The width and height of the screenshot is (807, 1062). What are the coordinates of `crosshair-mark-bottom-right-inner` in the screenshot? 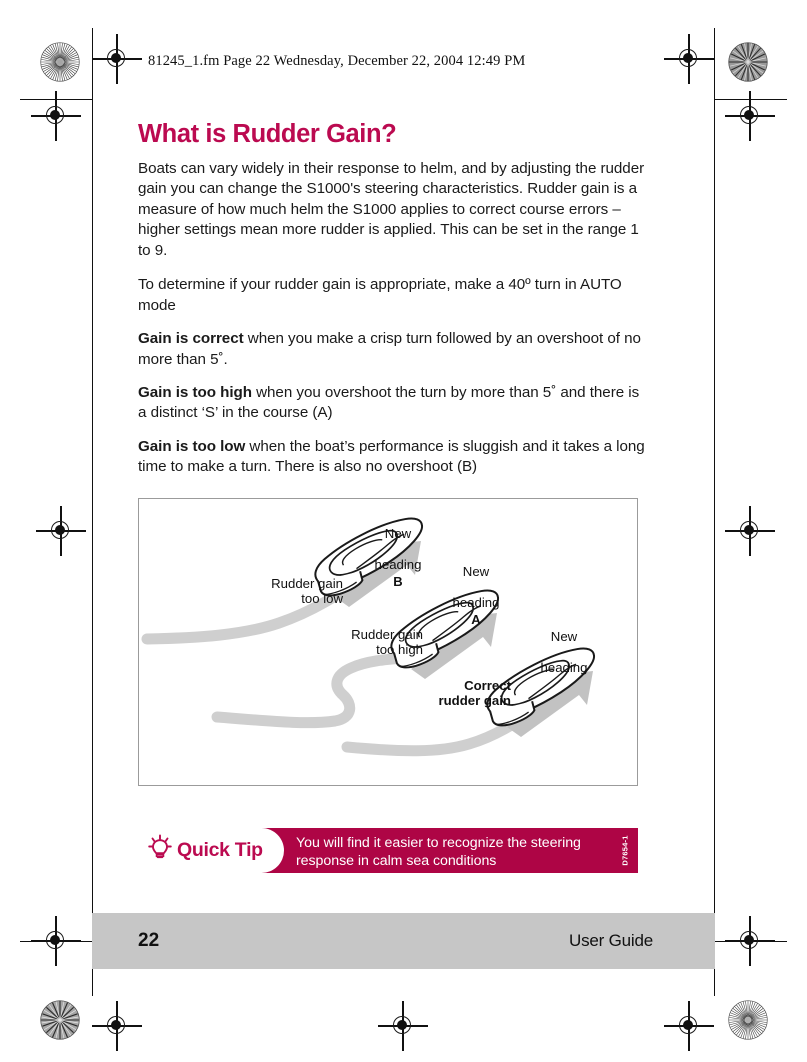 It's located at (689, 1026).